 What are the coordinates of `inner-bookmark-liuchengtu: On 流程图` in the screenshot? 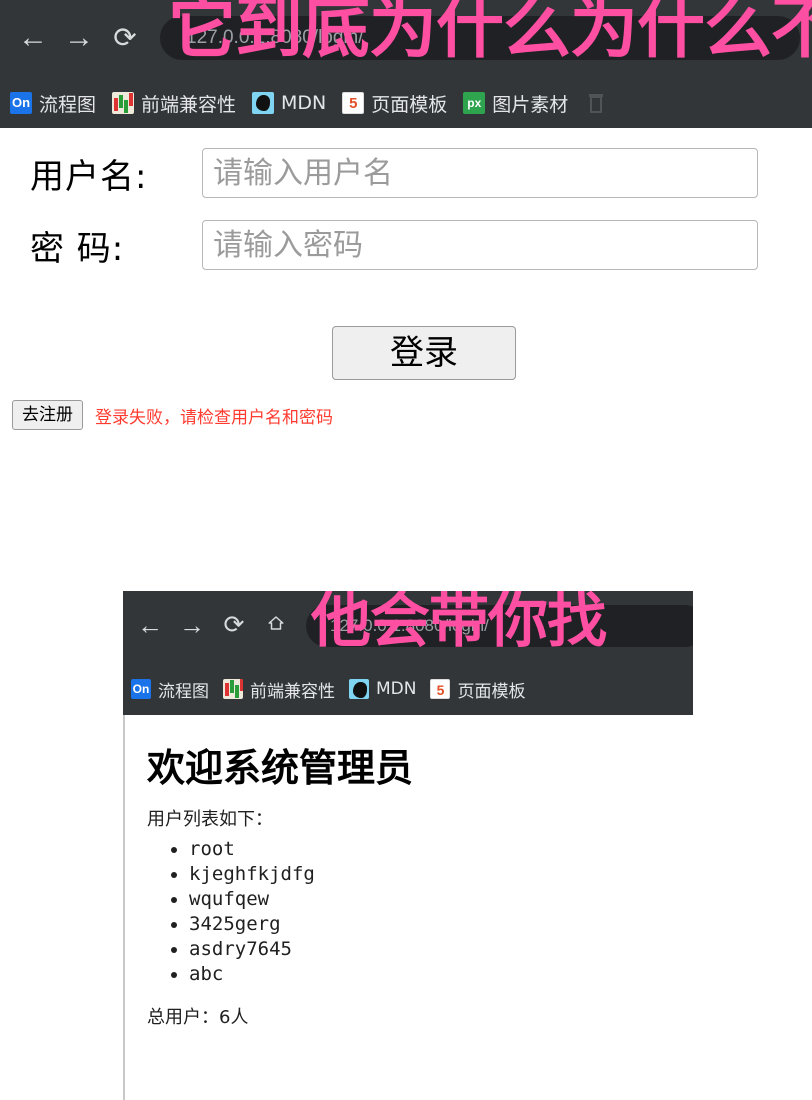 It's located at (170, 689).